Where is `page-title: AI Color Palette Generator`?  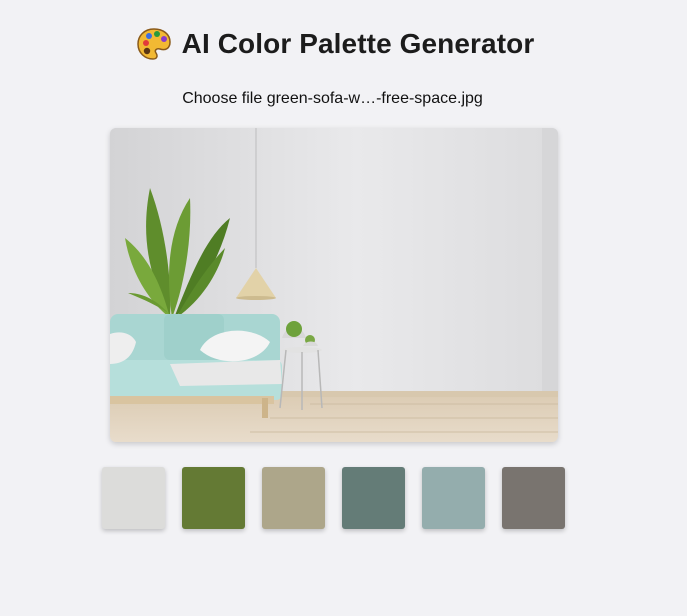
page-title: AI Color Palette Generator is located at coordinates (358, 43).